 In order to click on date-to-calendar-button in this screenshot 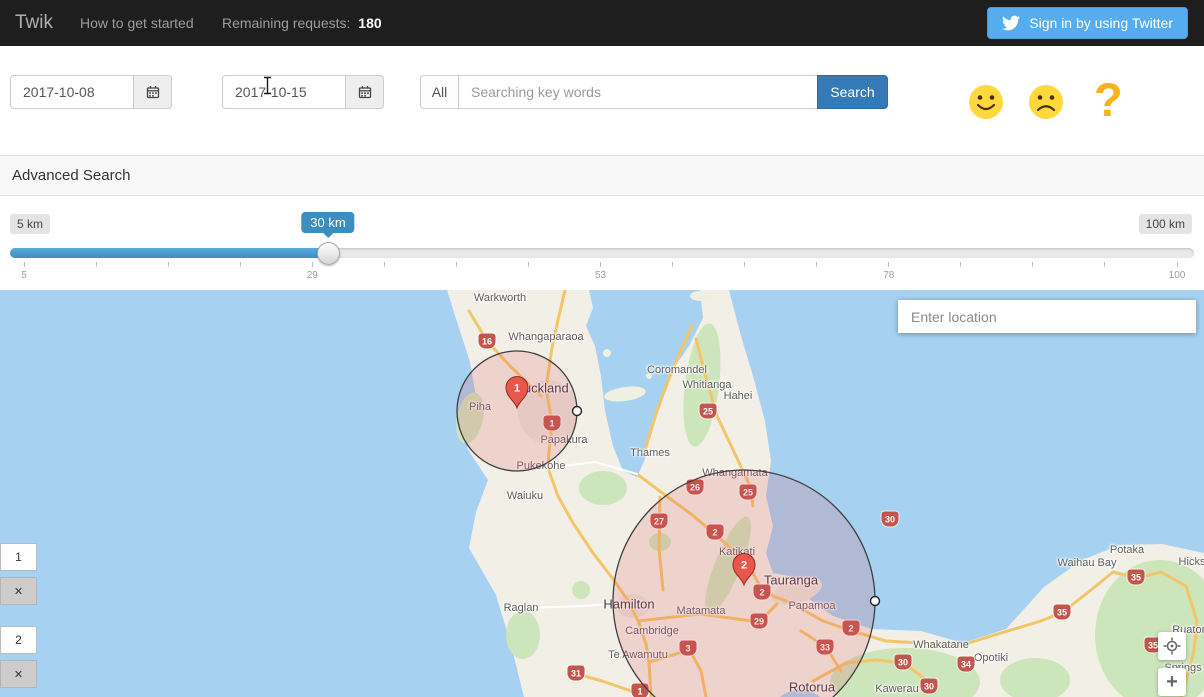, I will do `click(365, 92)`.